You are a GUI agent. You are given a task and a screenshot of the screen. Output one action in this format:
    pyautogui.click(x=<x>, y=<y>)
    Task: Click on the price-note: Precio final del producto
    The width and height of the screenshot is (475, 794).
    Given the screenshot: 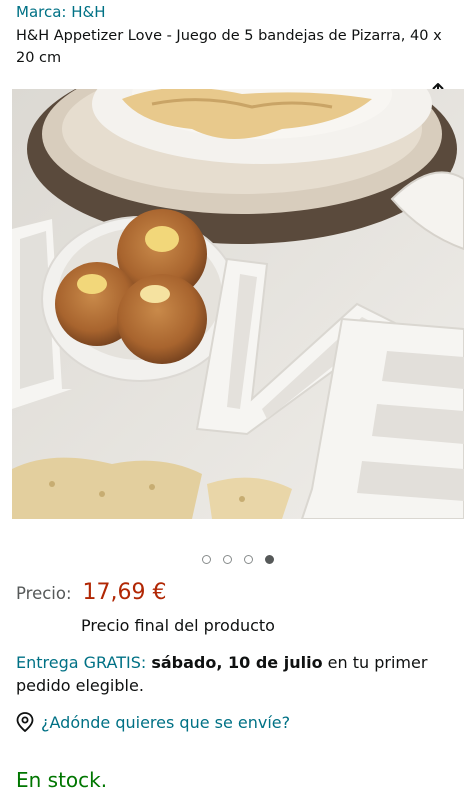 What is the action you would take?
    pyautogui.click(x=178, y=625)
    